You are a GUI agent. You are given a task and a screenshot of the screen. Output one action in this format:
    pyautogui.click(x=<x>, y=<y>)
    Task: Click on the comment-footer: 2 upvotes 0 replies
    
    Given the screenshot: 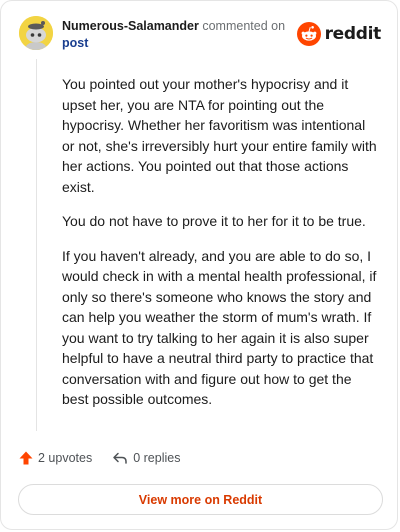 What is the action you would take?
    pyautogui.click(x=99, y=458)
    